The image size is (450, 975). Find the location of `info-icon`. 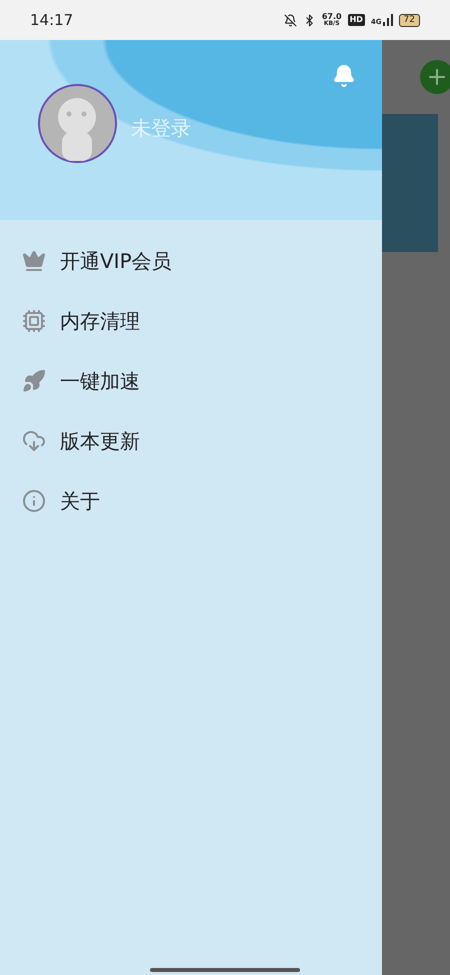

info-icon is located at coordinates (34, 501).